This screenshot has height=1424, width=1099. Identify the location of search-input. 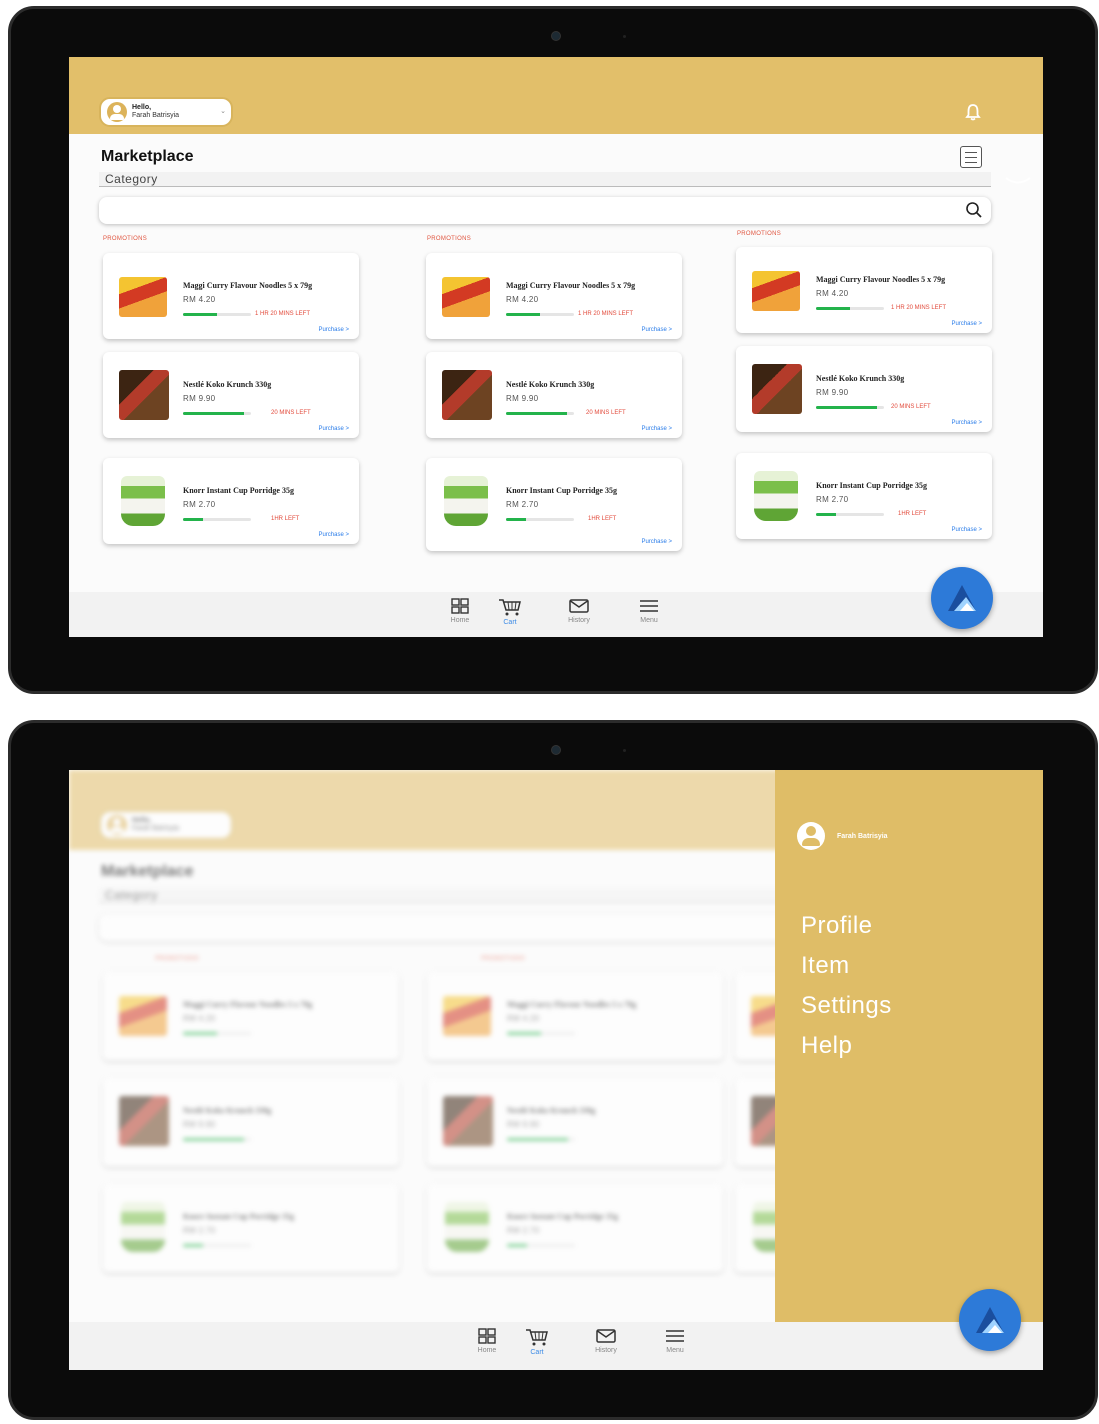
(545, 210).